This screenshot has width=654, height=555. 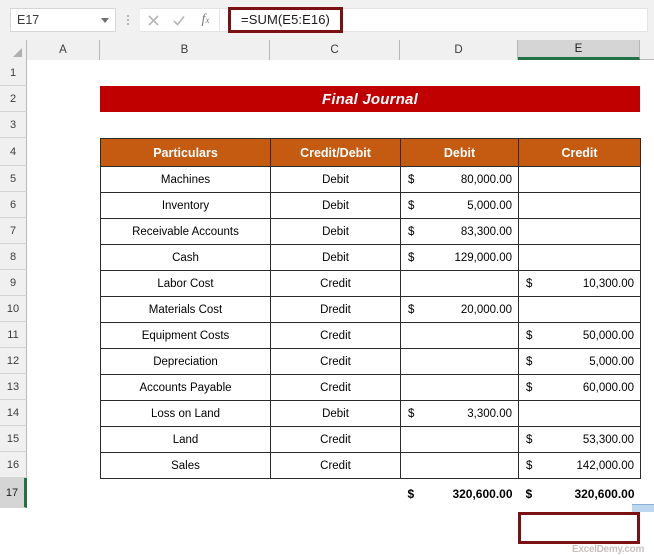 What do you see at coordinates (185, 50) in the screenshot?
I see `column-header-b: B` at bounding box center [185, 50].